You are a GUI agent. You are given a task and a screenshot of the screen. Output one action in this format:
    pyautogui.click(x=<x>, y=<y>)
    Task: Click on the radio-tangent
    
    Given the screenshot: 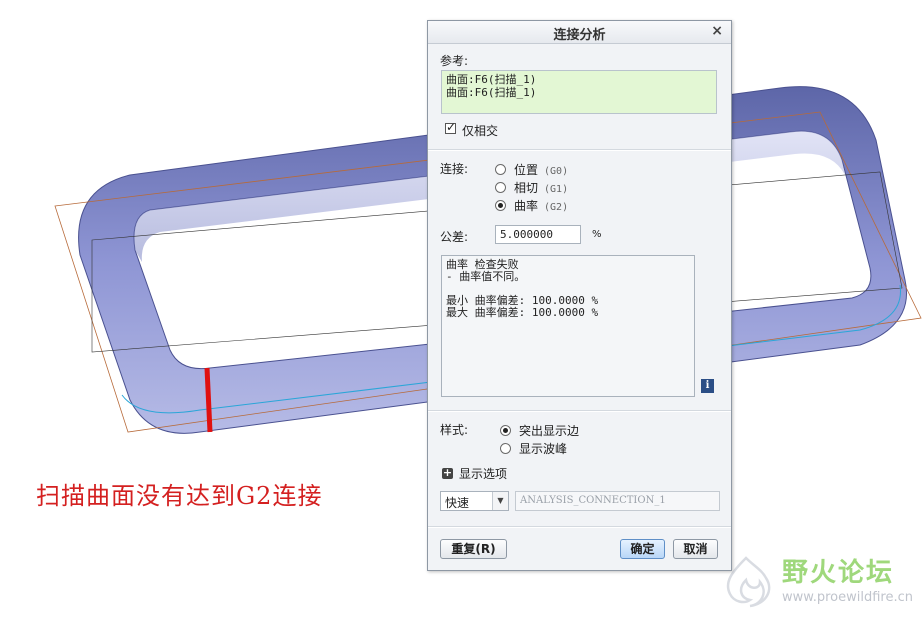 What is the action you would take?
    pyautogui.click(x=500, y=187)
    